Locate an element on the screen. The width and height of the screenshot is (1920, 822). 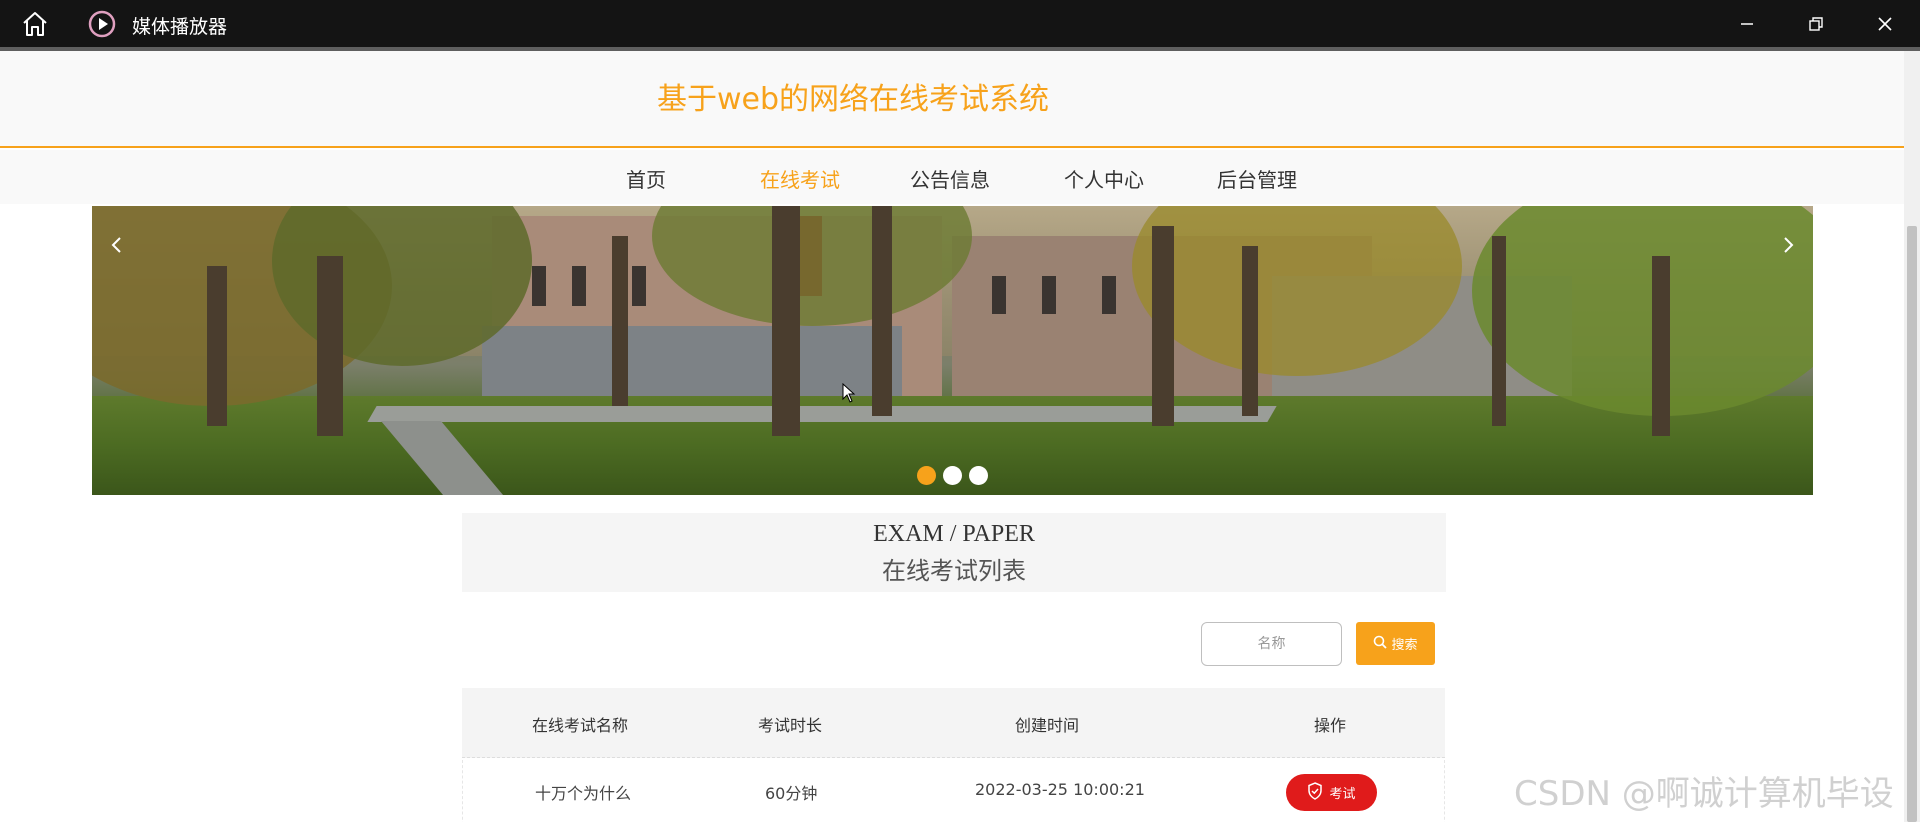
close-button is located at coordinates (1885, 23).